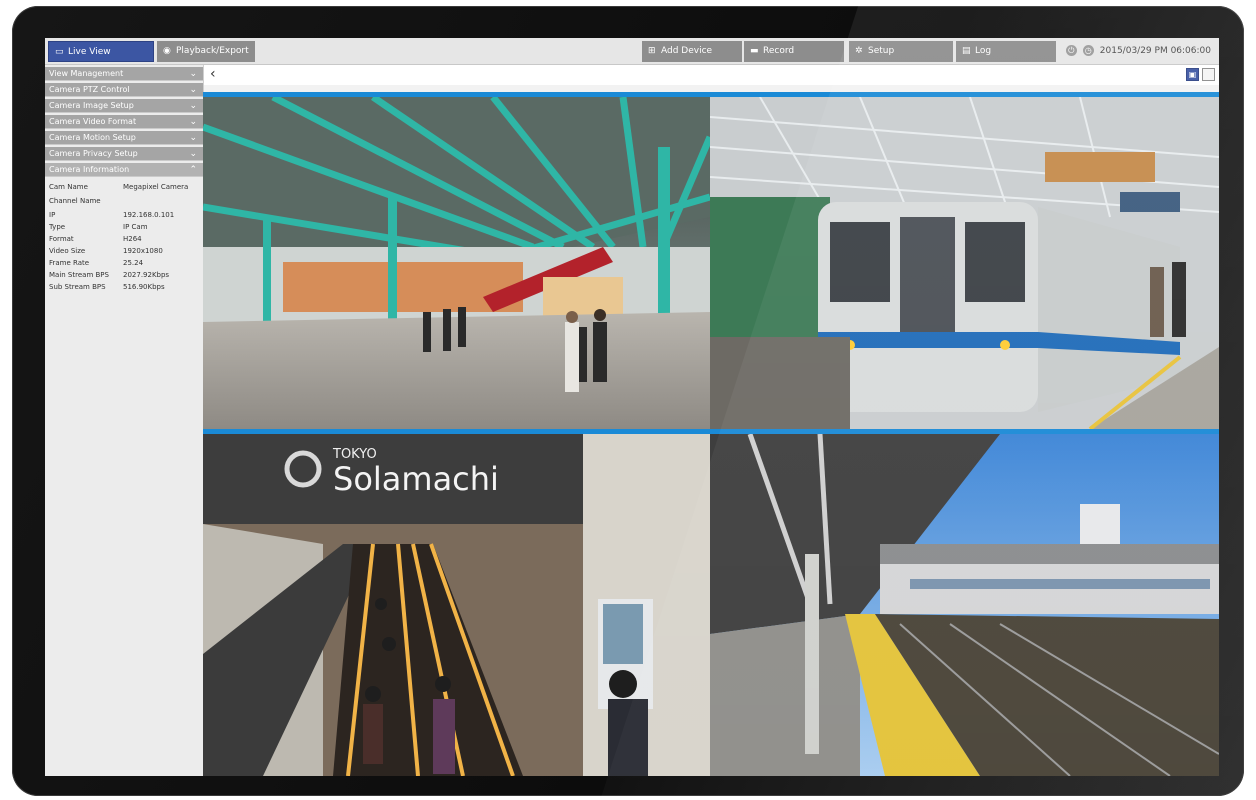  What do you see at coordinates (859, 51) in the screenshot?
I see `gear-icon: ✲` at bounding box center [859, 51].